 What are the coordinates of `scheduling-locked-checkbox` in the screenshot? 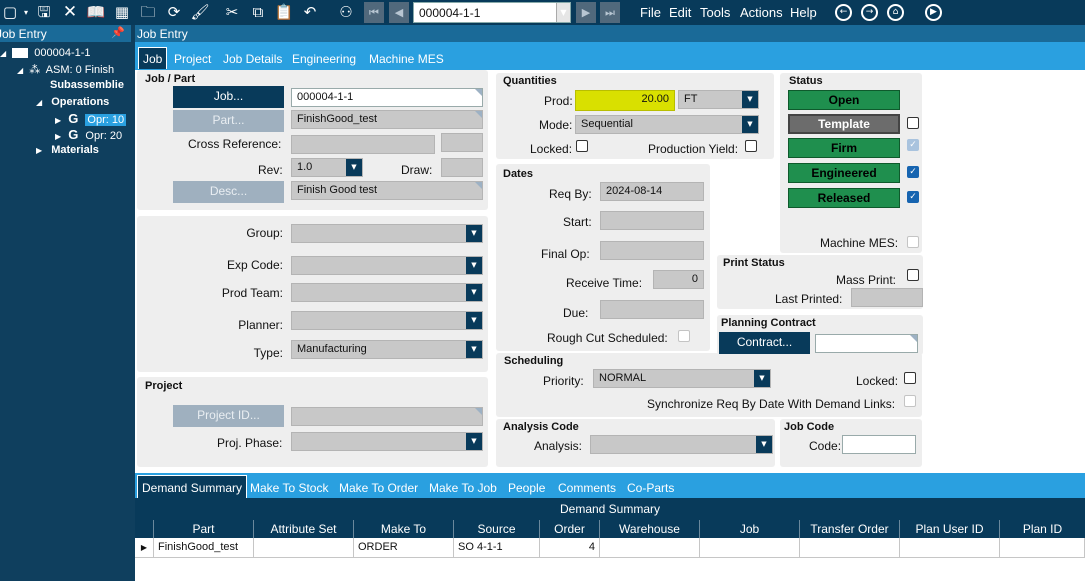 It's located at (910, 378).